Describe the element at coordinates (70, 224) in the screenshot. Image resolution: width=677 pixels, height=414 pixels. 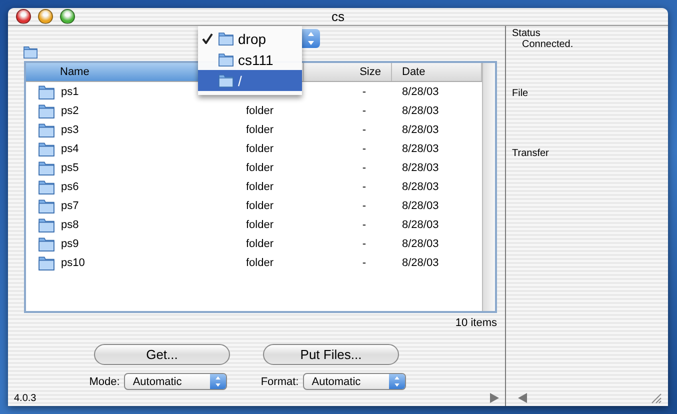
I see `table-cell: ps8` at that location.